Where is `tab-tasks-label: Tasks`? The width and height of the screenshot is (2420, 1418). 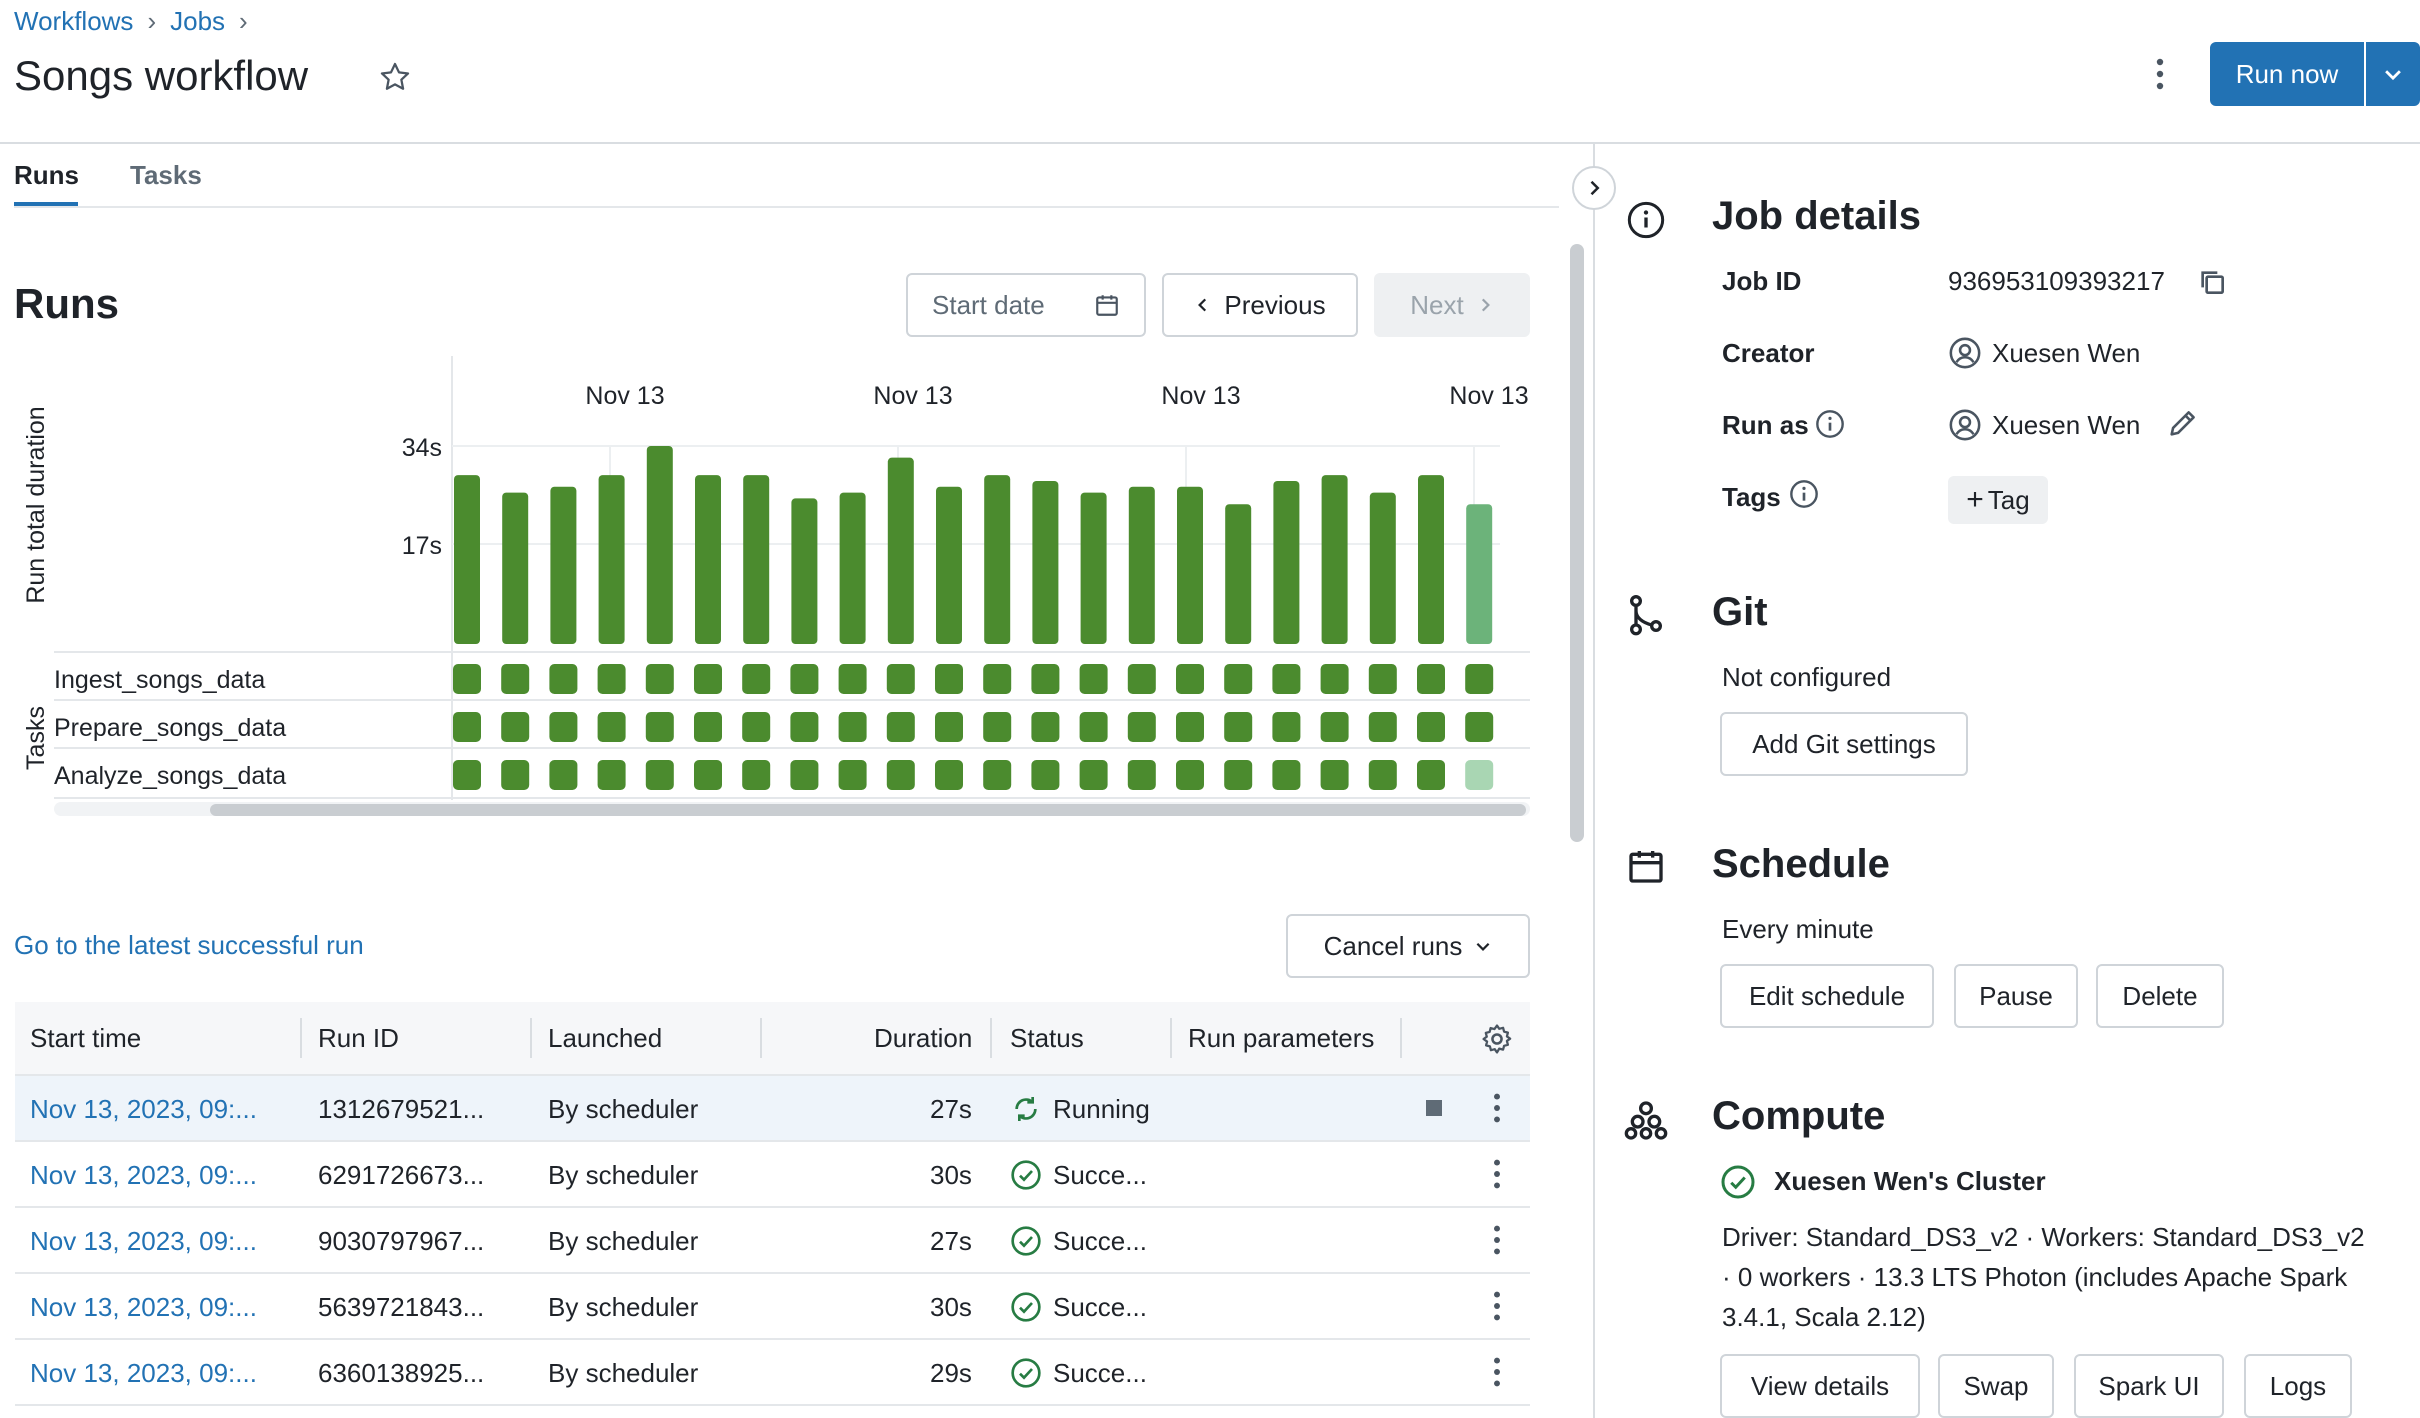 tab-tasks-label: Tasks is located at coordinates (166, 175).